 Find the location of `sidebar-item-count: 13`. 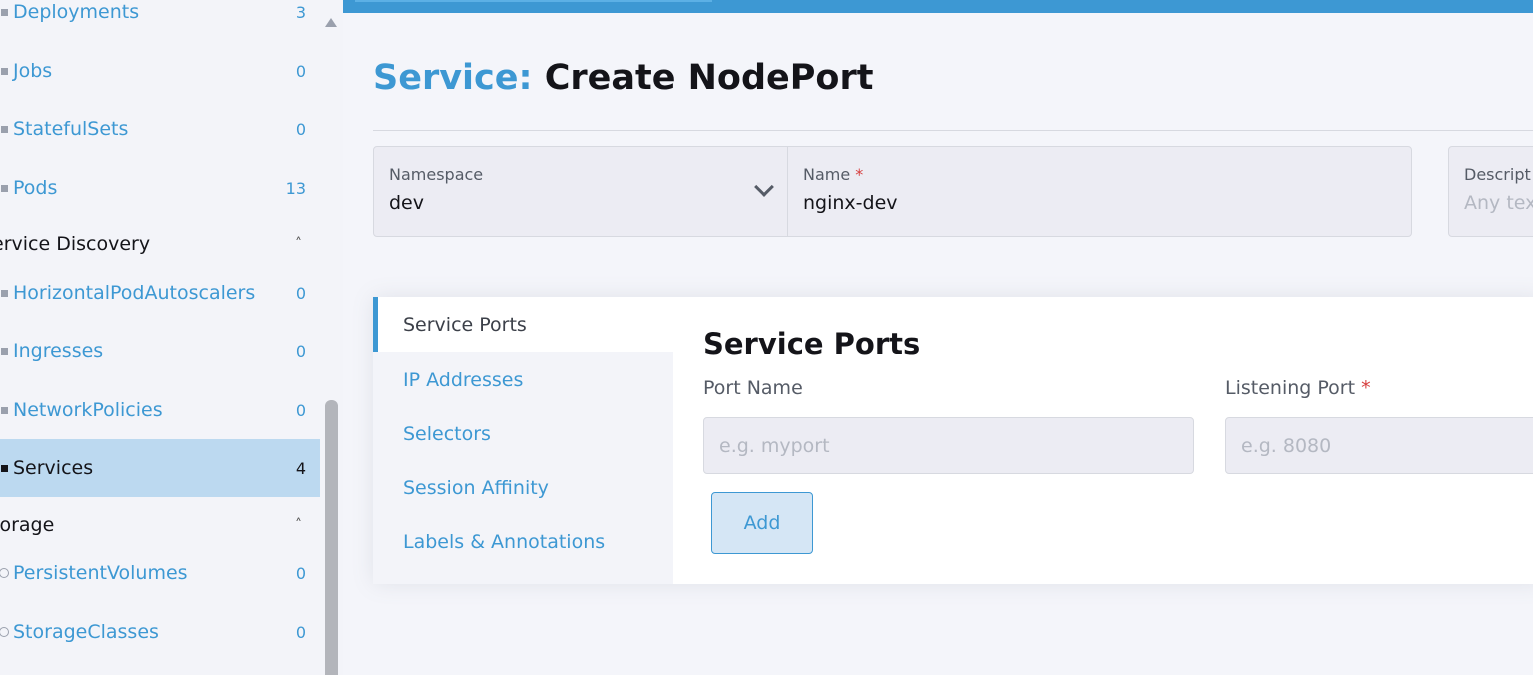

sidebar-item-count: 13 is located at coordinates (295, 188).